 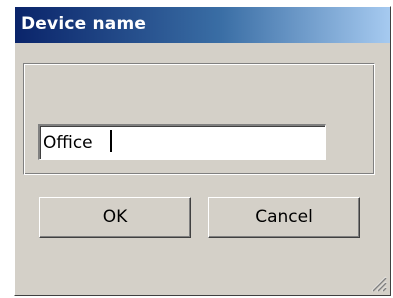 I want to click on dialog-title: Device name, so click(x=84, y=24).